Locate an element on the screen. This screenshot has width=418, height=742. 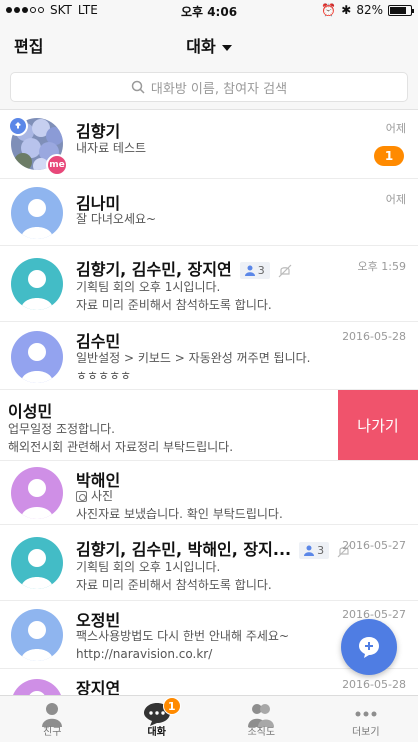
chat-row: 장지연 2016-05-28 is located at coordinates (209, 682).